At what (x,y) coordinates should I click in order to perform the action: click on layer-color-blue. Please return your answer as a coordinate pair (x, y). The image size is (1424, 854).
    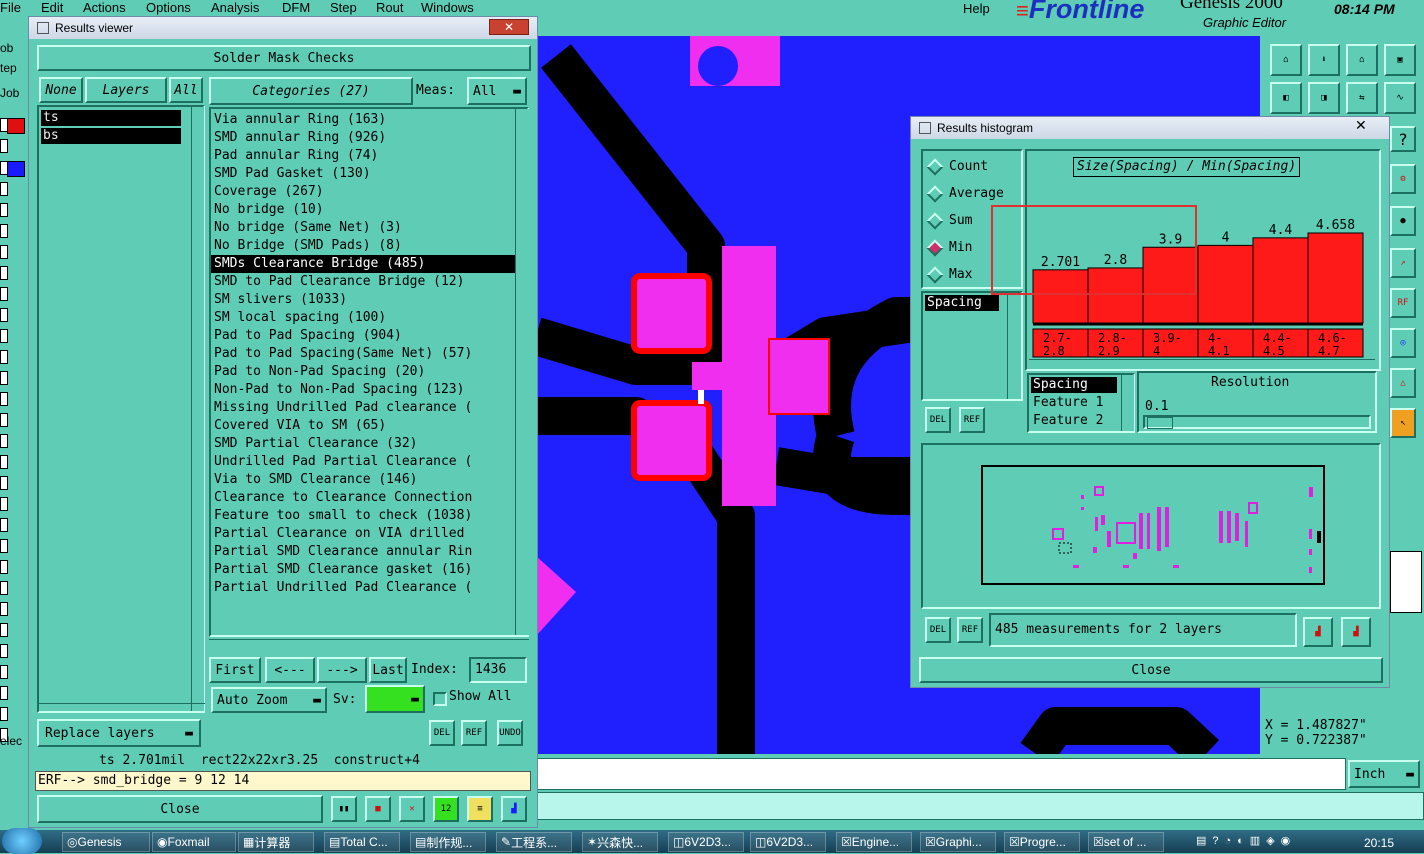
    Looking at the image, I should click on (16, 169).